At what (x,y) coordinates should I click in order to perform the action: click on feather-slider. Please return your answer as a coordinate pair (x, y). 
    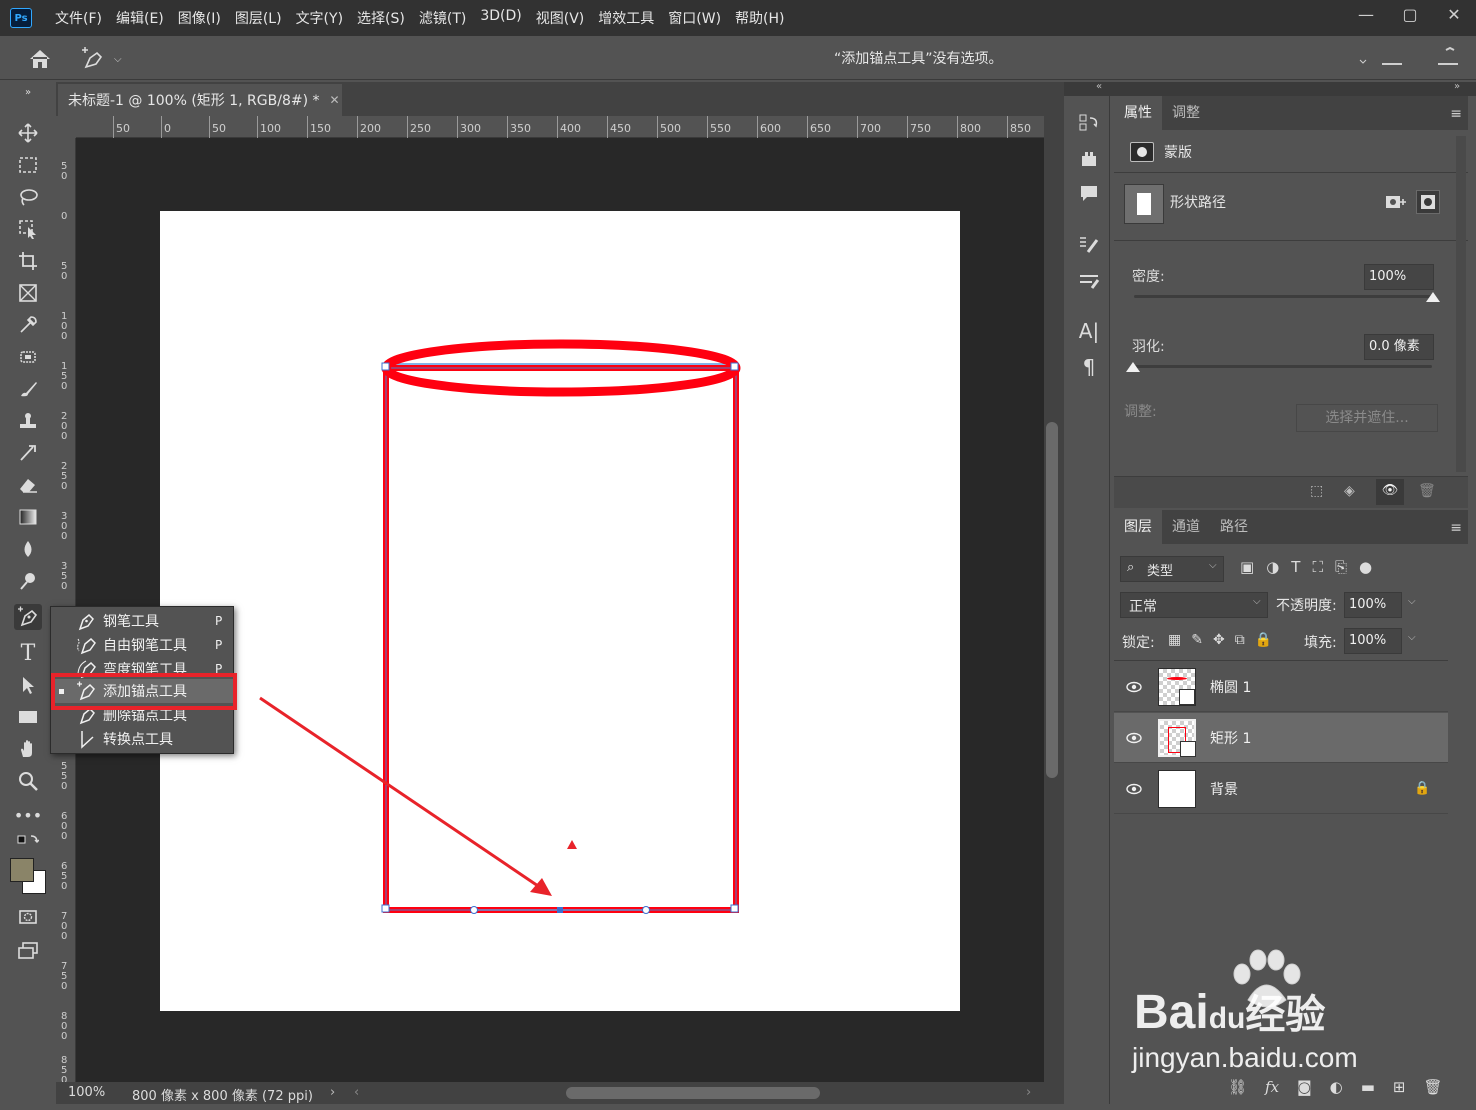
    Looking at the image, I should click on (1283, 366).